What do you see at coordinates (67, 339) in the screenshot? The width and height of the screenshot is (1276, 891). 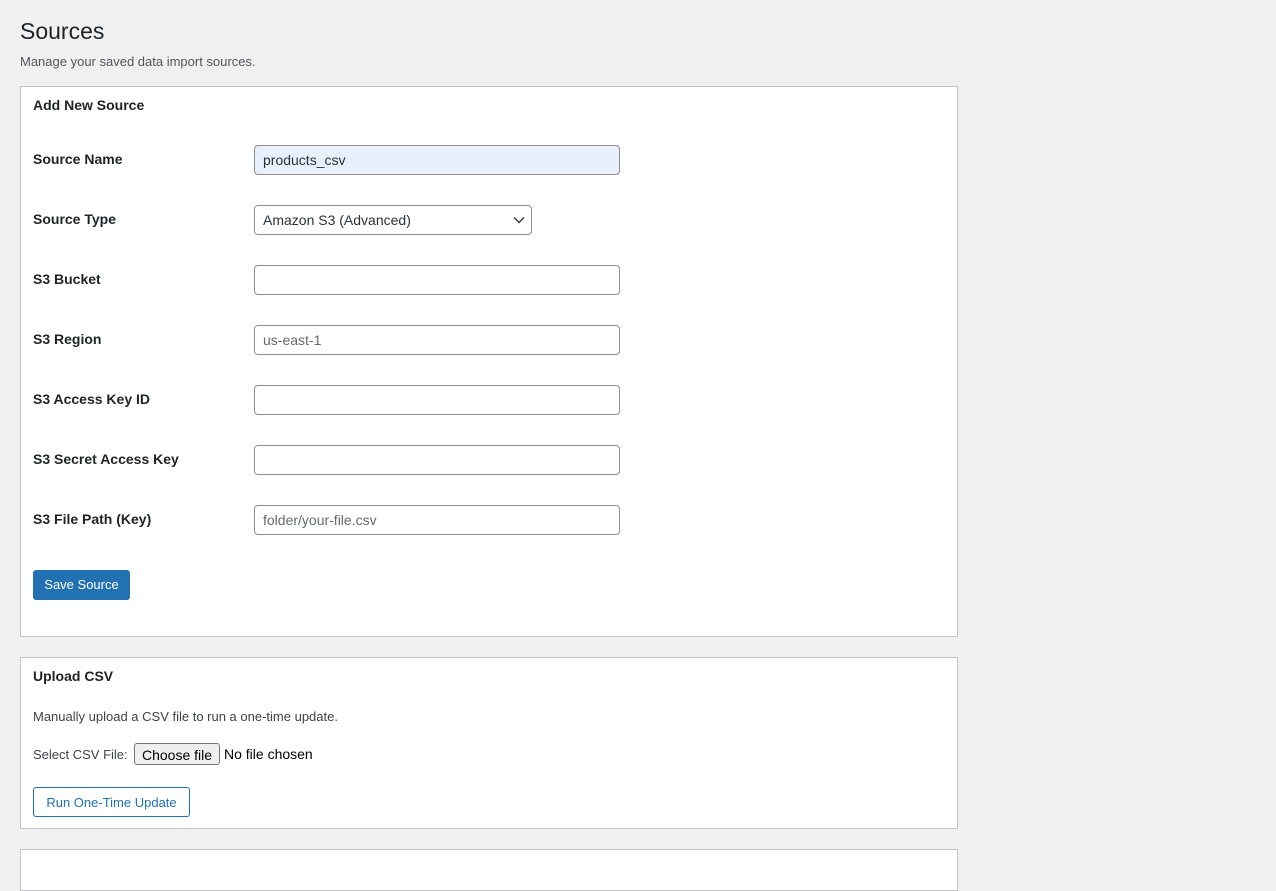 I see `s3-region-label: S3 Region` at bounding box center [67, 339].